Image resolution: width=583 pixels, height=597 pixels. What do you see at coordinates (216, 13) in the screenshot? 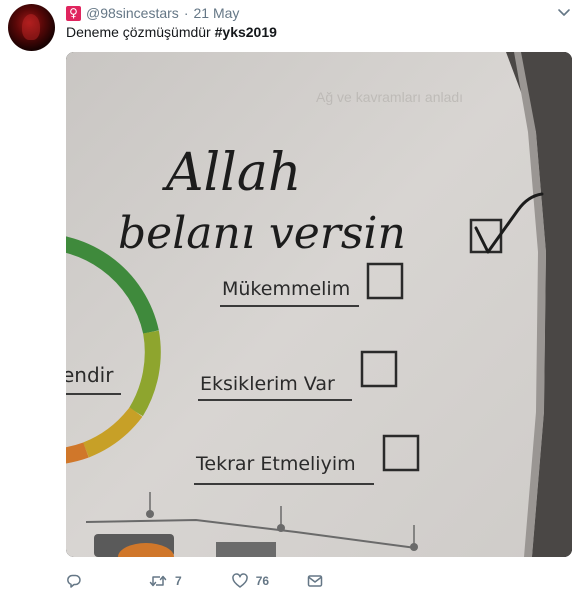
I see `tweet-date: 21 May` at bounding box center [216, 13].